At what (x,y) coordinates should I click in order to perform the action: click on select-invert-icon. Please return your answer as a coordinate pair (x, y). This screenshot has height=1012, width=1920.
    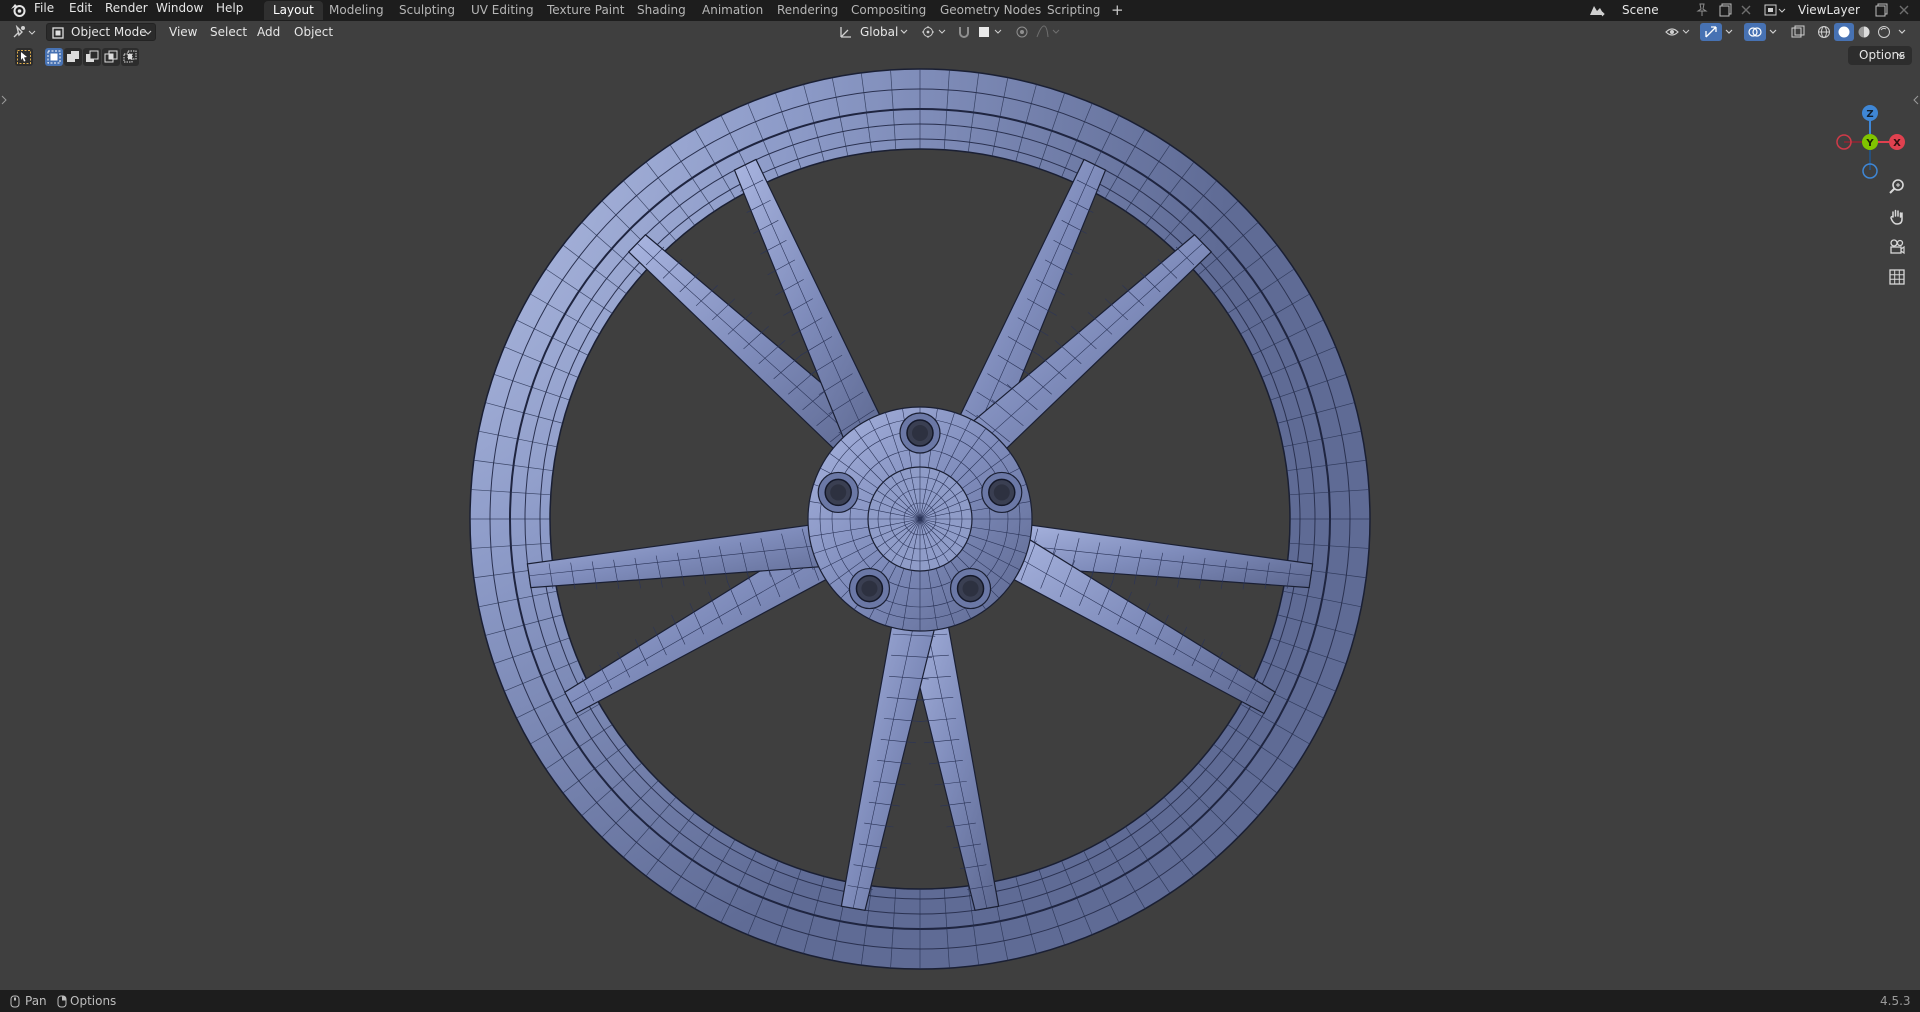
    Looking at the image, I should click on (111, 57).